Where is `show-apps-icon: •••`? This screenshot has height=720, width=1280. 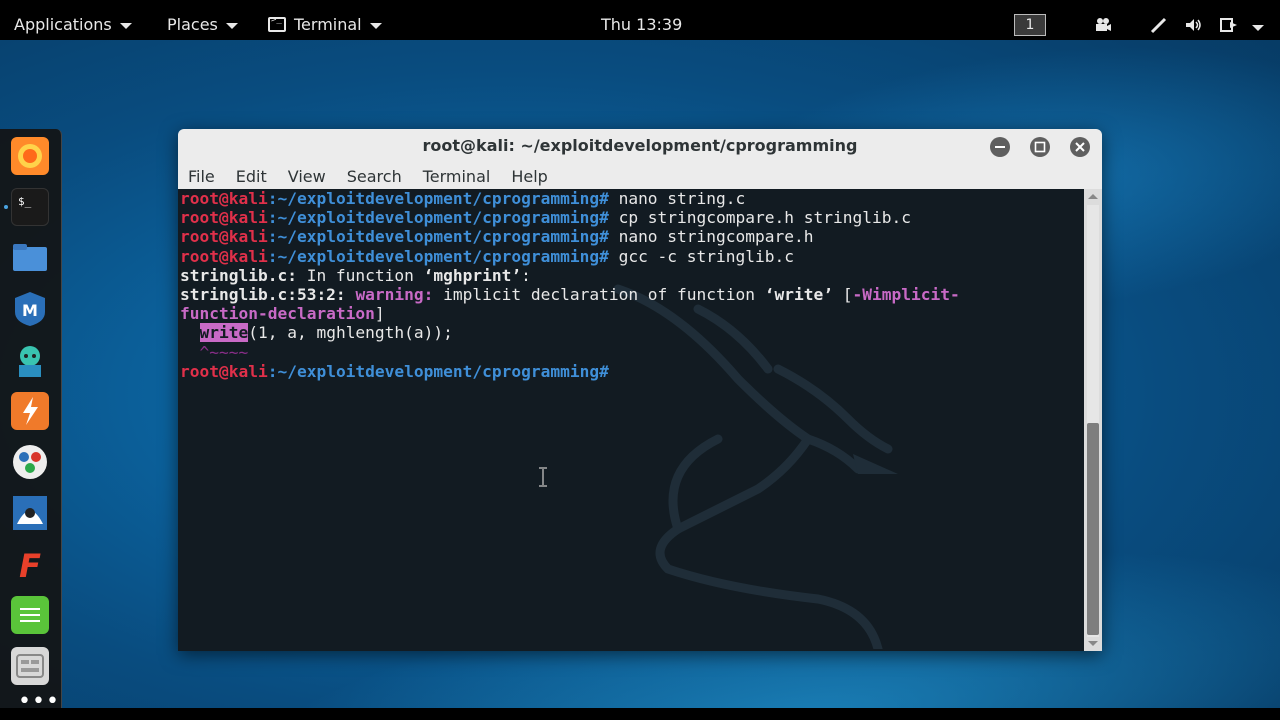
show-apps-icon: ••• is located at coordinates (39, 701).